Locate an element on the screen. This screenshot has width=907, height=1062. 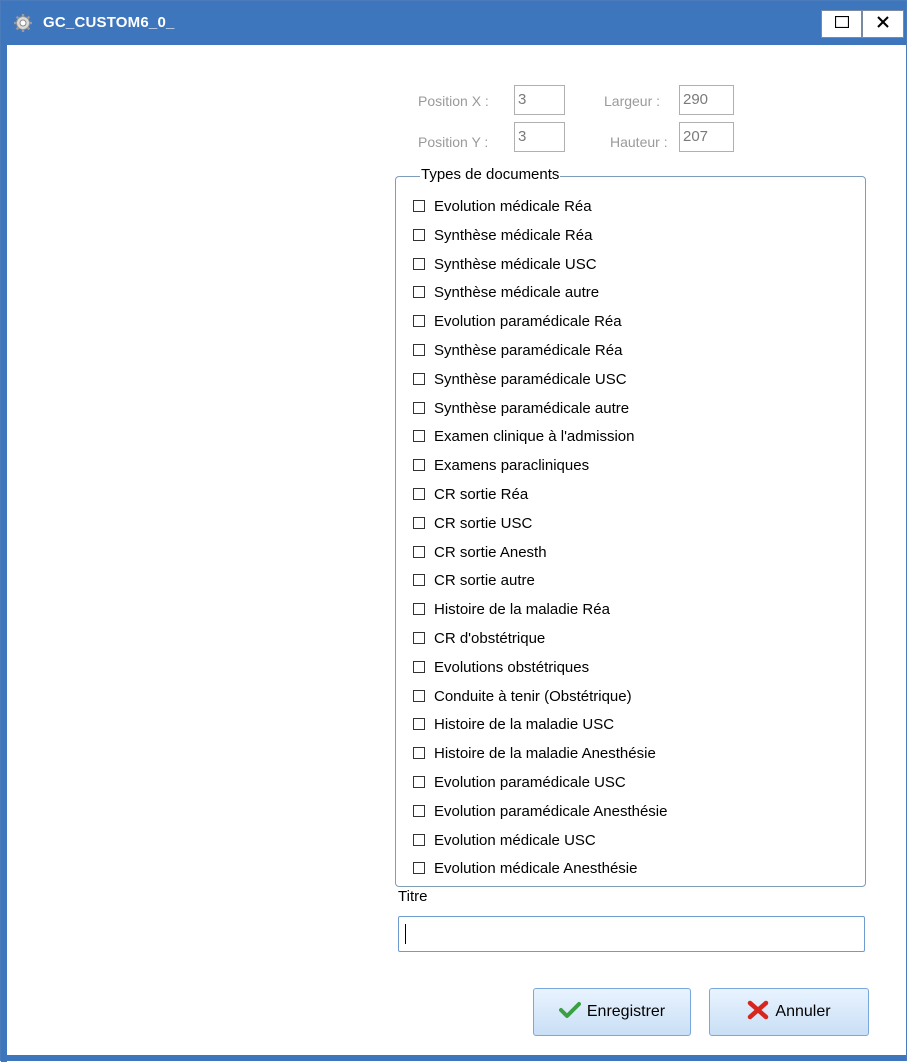
close-icon is located at coordinates (883, 24).